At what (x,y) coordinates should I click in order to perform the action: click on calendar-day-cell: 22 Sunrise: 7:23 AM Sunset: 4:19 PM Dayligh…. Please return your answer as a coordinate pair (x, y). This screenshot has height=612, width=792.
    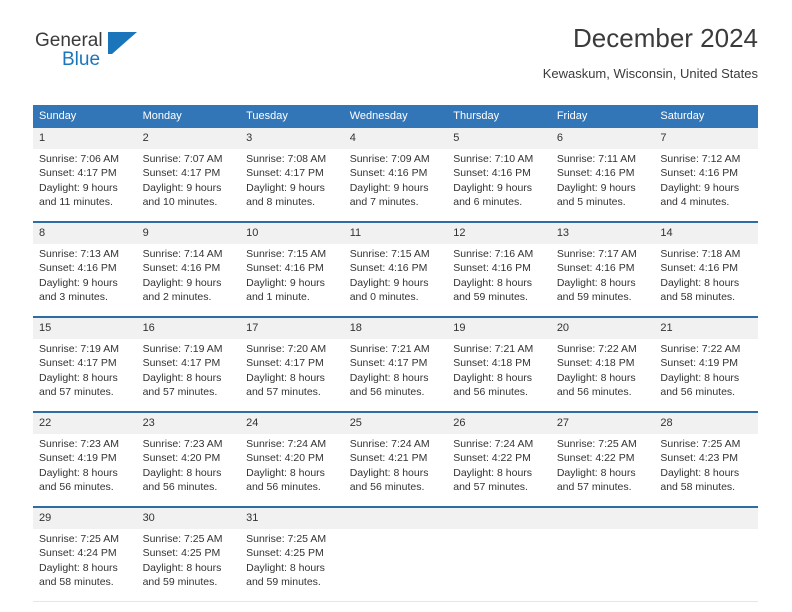
    Looking at the image, I should click on (85, 459).